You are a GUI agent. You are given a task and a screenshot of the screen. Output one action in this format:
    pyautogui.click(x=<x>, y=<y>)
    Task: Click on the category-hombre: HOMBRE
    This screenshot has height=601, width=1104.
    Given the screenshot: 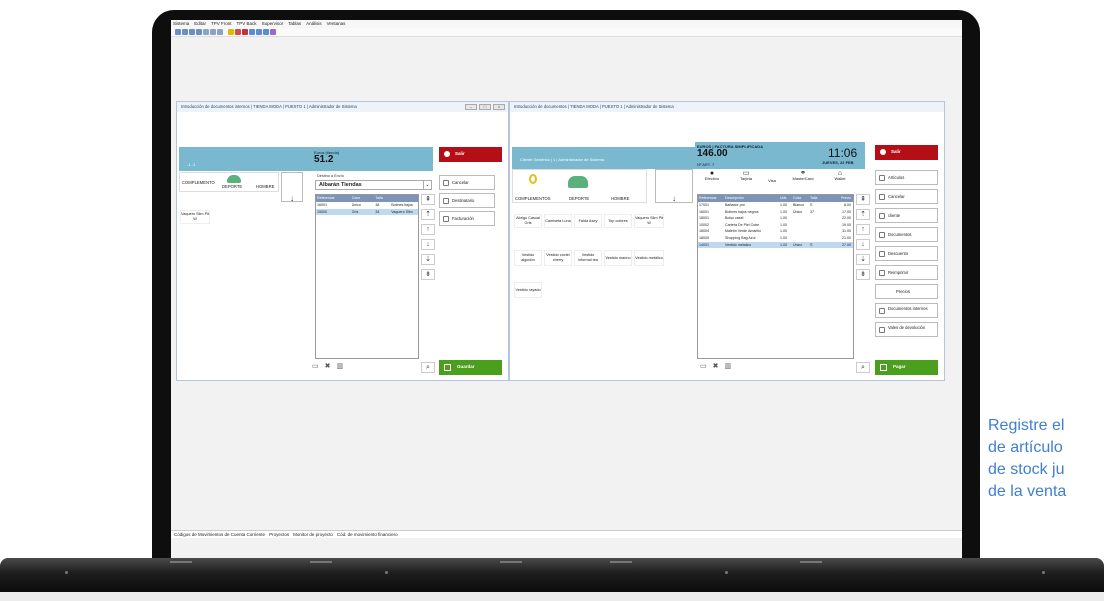 What is the action you would take?
    pyautogui.click(x=265, y=186)
    